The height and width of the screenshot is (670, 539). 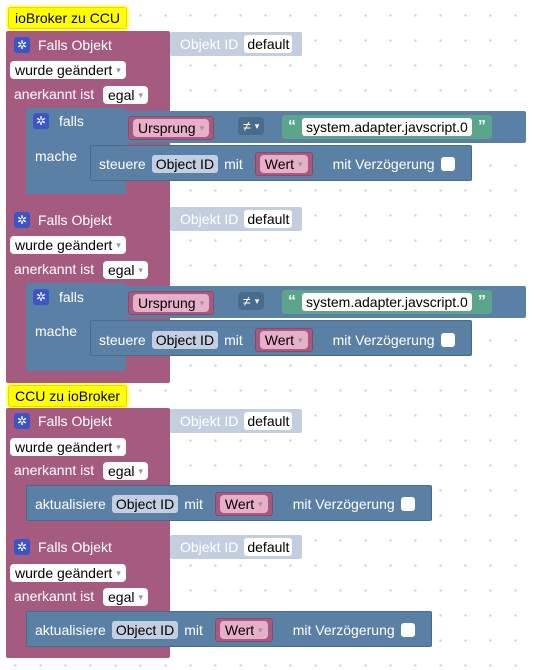 What do you see at coordinates (68, 18) in the screenshot?
I see `section-label-iobroker-to-ccu: ioBroker zu CCU` at bounding box center [68, 18].